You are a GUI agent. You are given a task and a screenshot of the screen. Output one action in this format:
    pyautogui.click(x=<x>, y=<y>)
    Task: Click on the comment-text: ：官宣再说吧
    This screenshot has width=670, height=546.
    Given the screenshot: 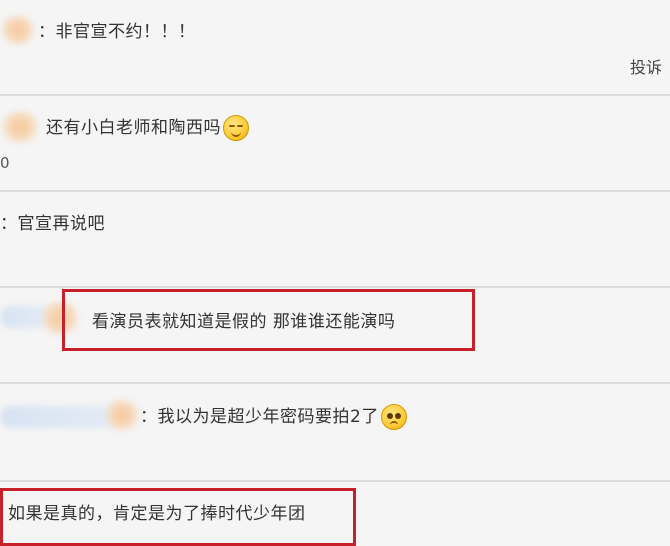 What is the action you would take?
    pyautogui.click(x=52, y=224)
    